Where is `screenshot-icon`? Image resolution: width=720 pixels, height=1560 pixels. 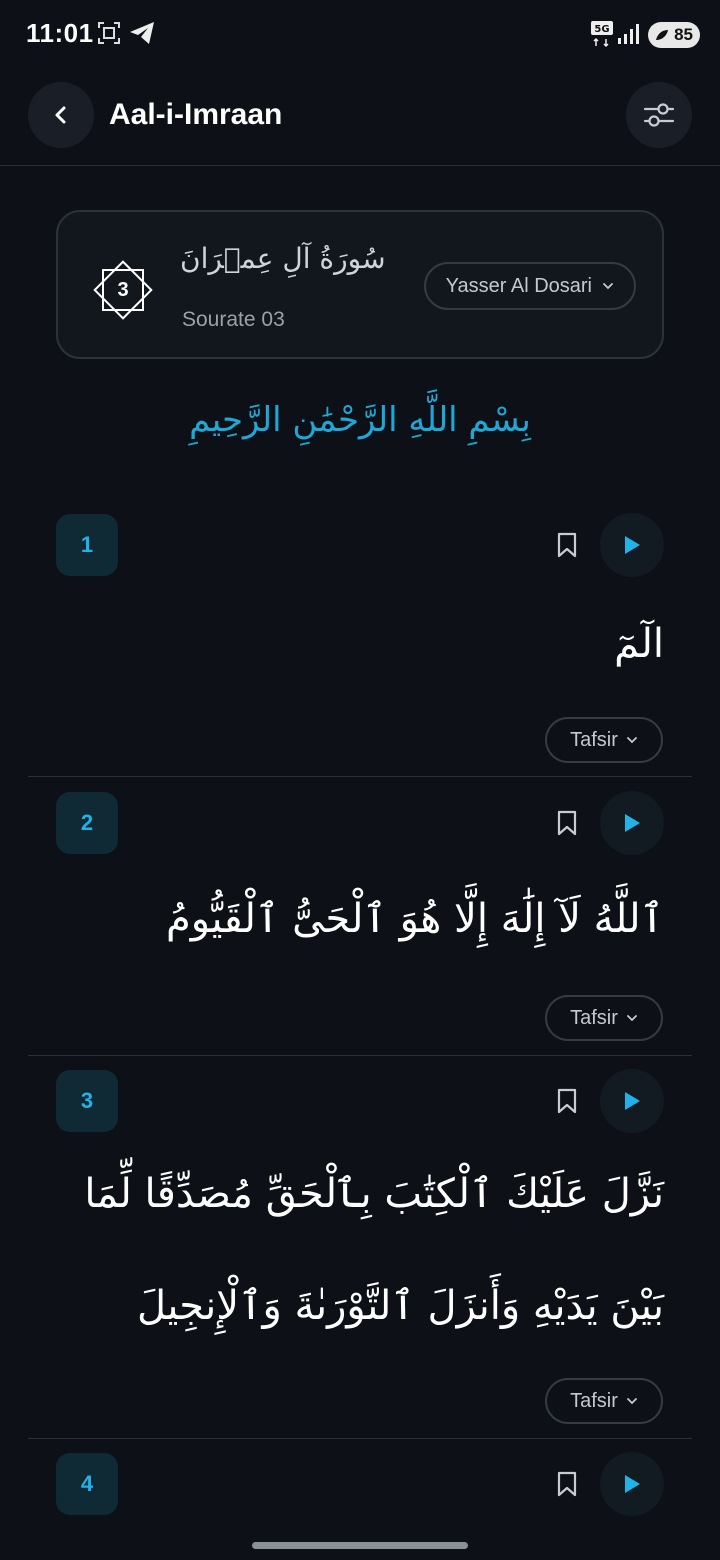 screenshot-icon is located at coordinates (109, 35).